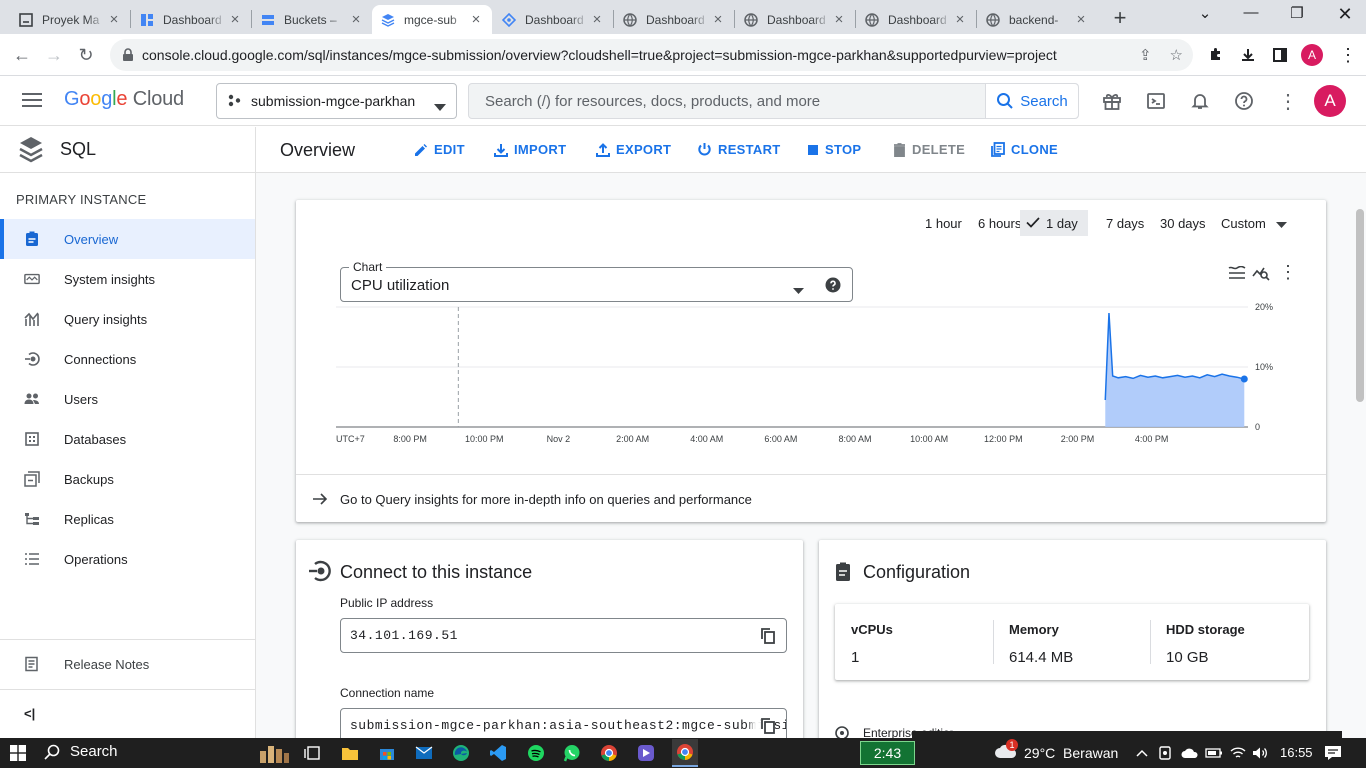 This screenshot has width=1366, height=768. Describe the element at coordinates (22, 55) in the screenshot. I see `back-button: ←` at that location.